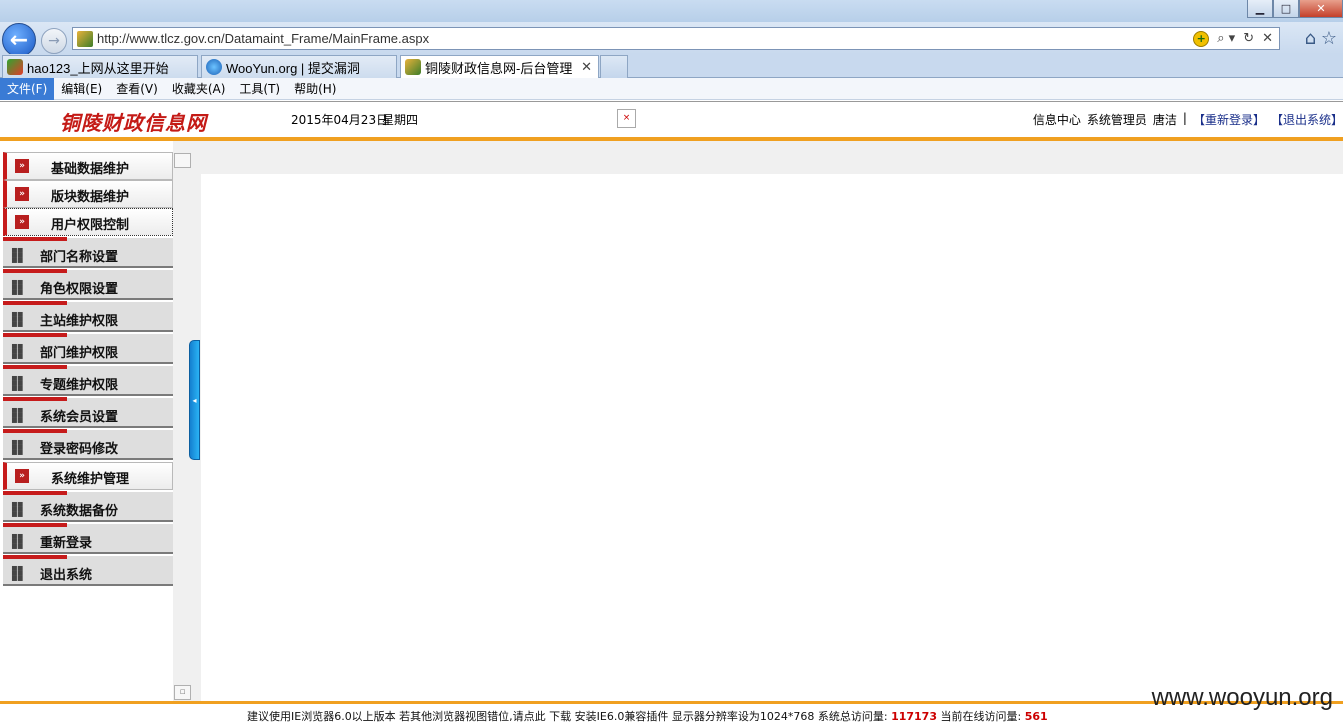  Describe the element at coordinates (88, 316) in the screenshot. I see `sidebar-item-main-site-perm: ▪▪ ▪▪ ▪▪ 主站维护权限` at that location.